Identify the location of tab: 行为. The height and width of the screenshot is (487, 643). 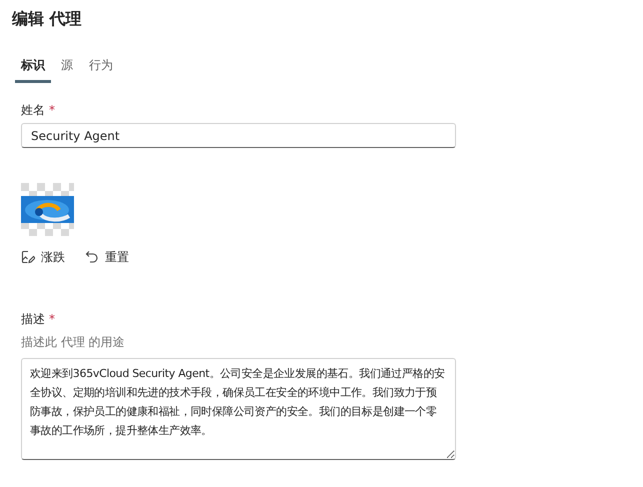
(101, 68).